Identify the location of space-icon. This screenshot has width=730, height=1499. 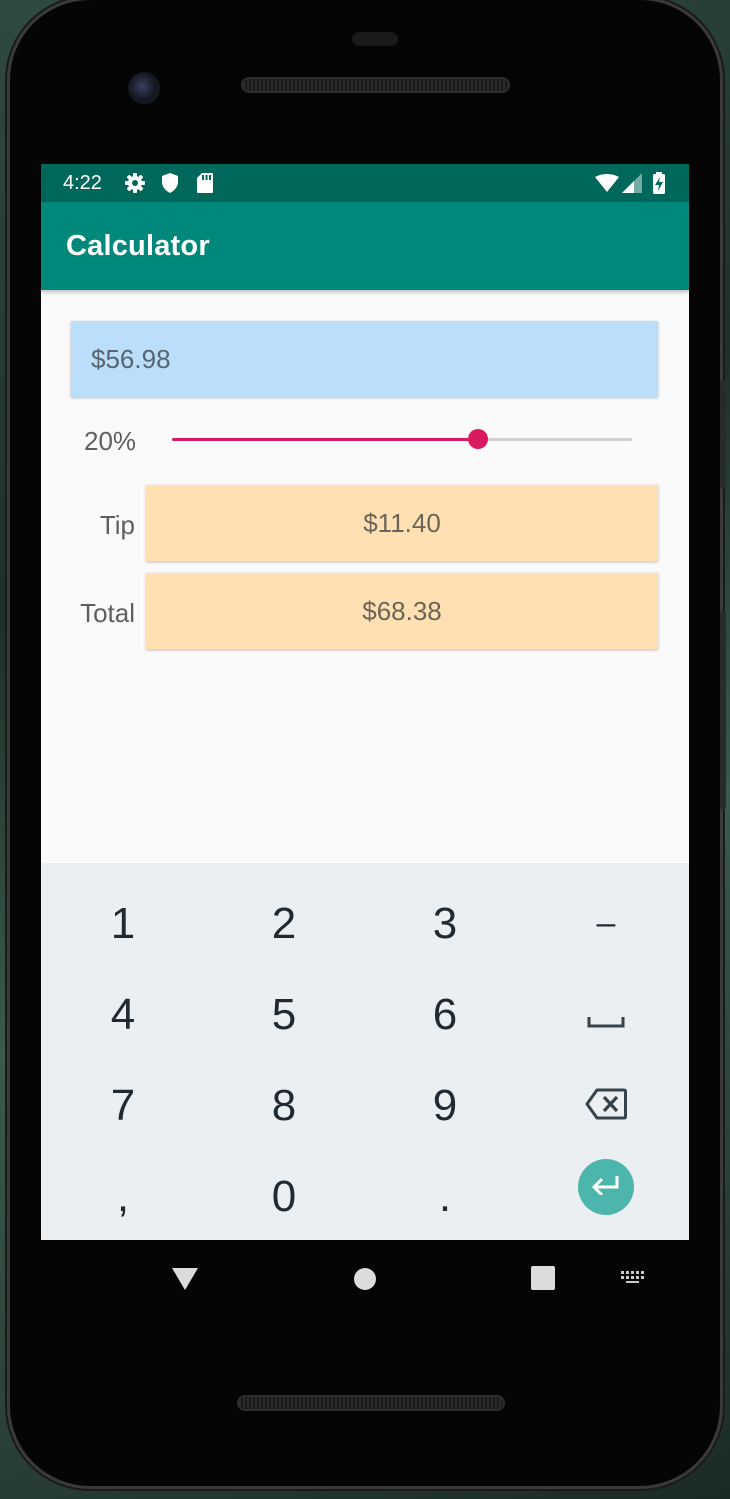
(606, 1015).